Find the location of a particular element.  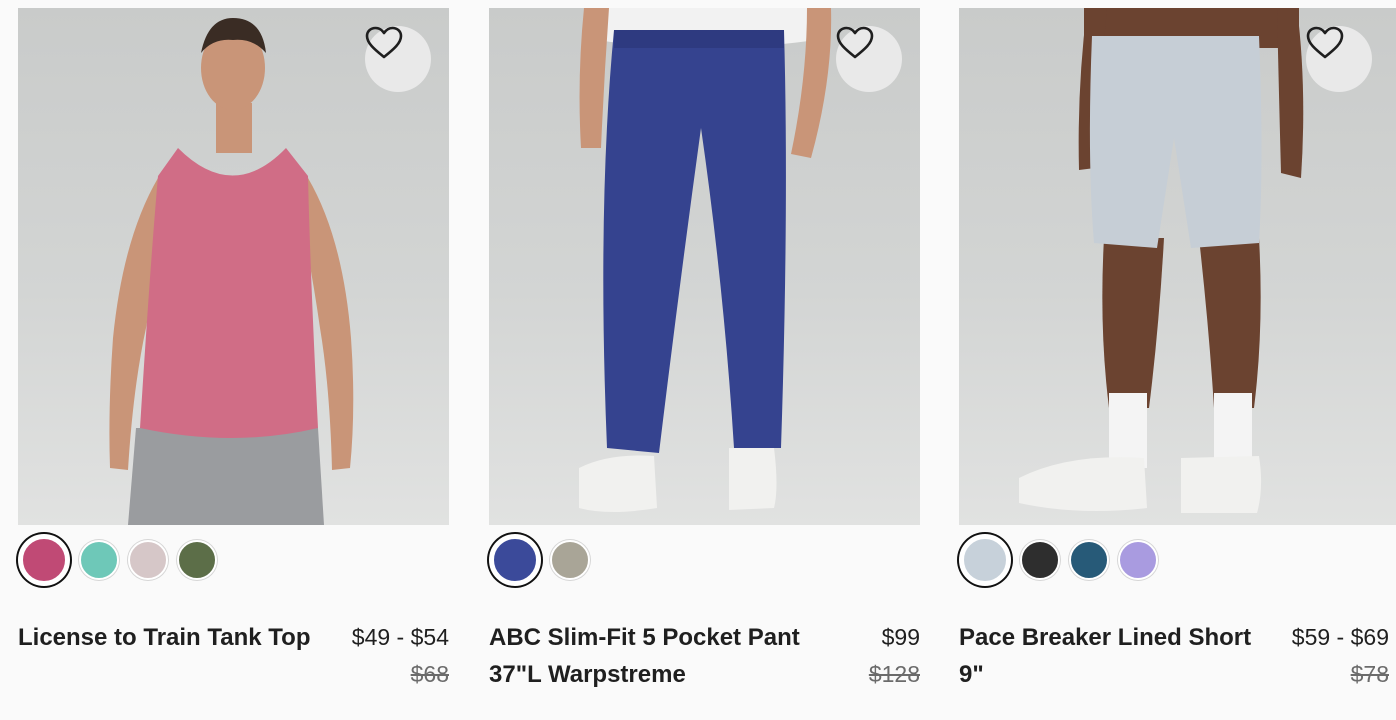

sale-price: $99 is located at coordinates (900, 637).